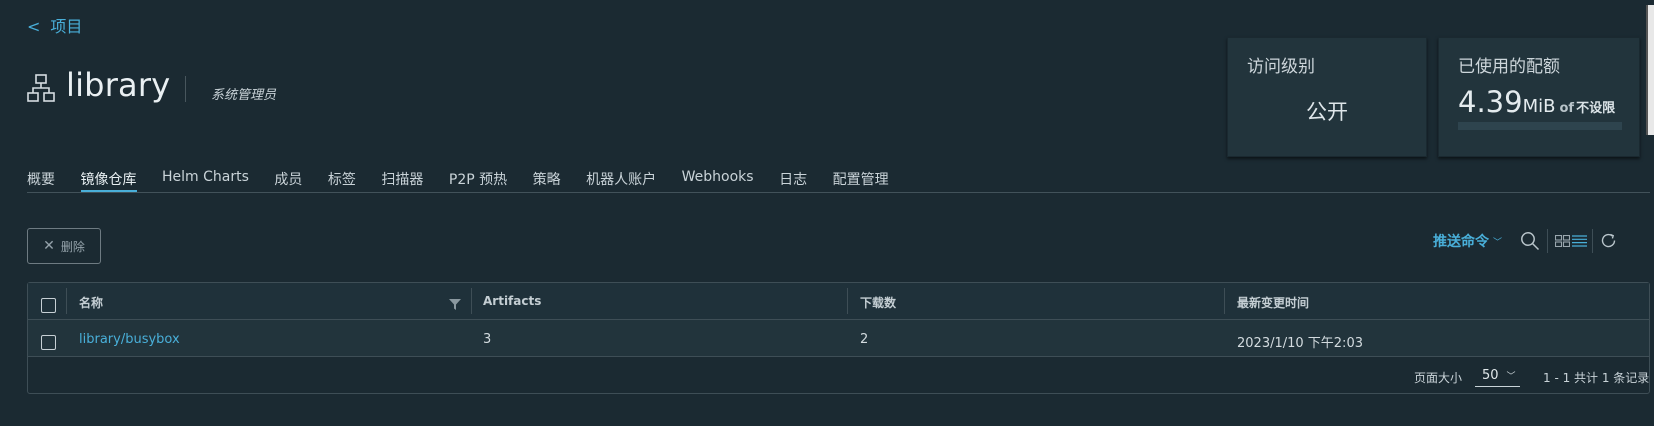  Describe the element at coordinates (185, 89) in the screenshot. I see `title-divider` at that location.